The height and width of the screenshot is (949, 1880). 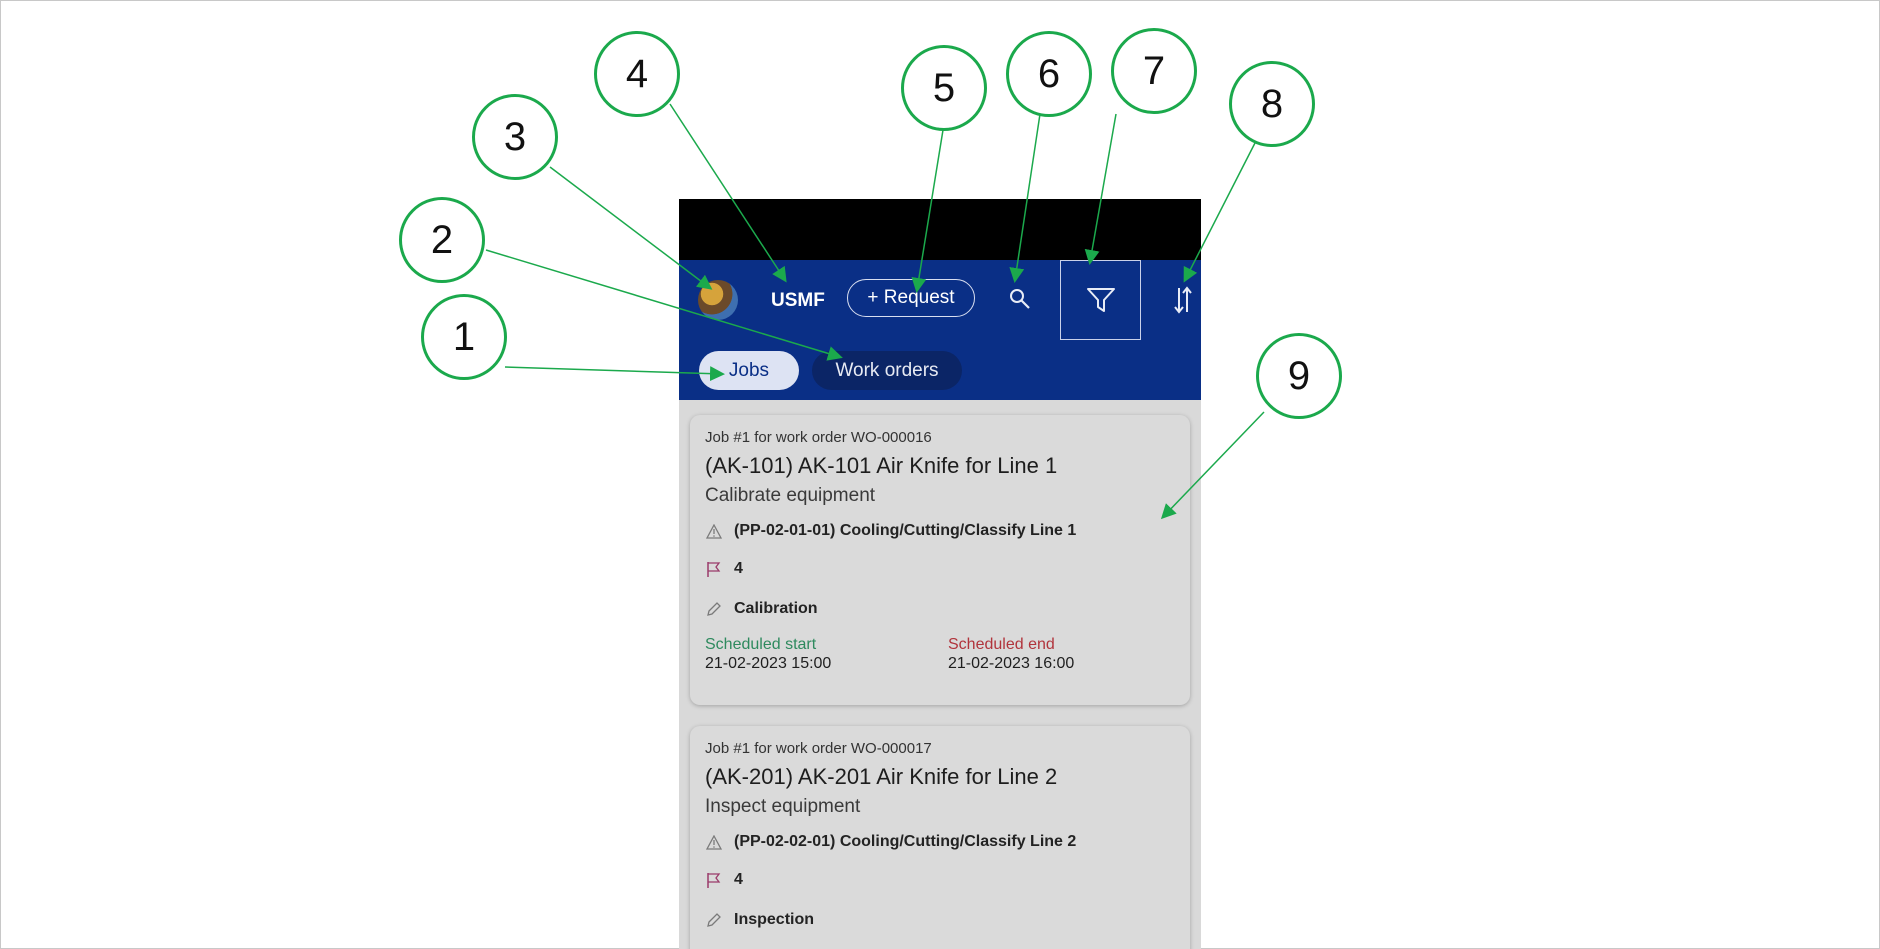 What do you see at coordinates (442, 240) in the screenshot?
I see `callout-2: 2` at bounding box center [442, 240].